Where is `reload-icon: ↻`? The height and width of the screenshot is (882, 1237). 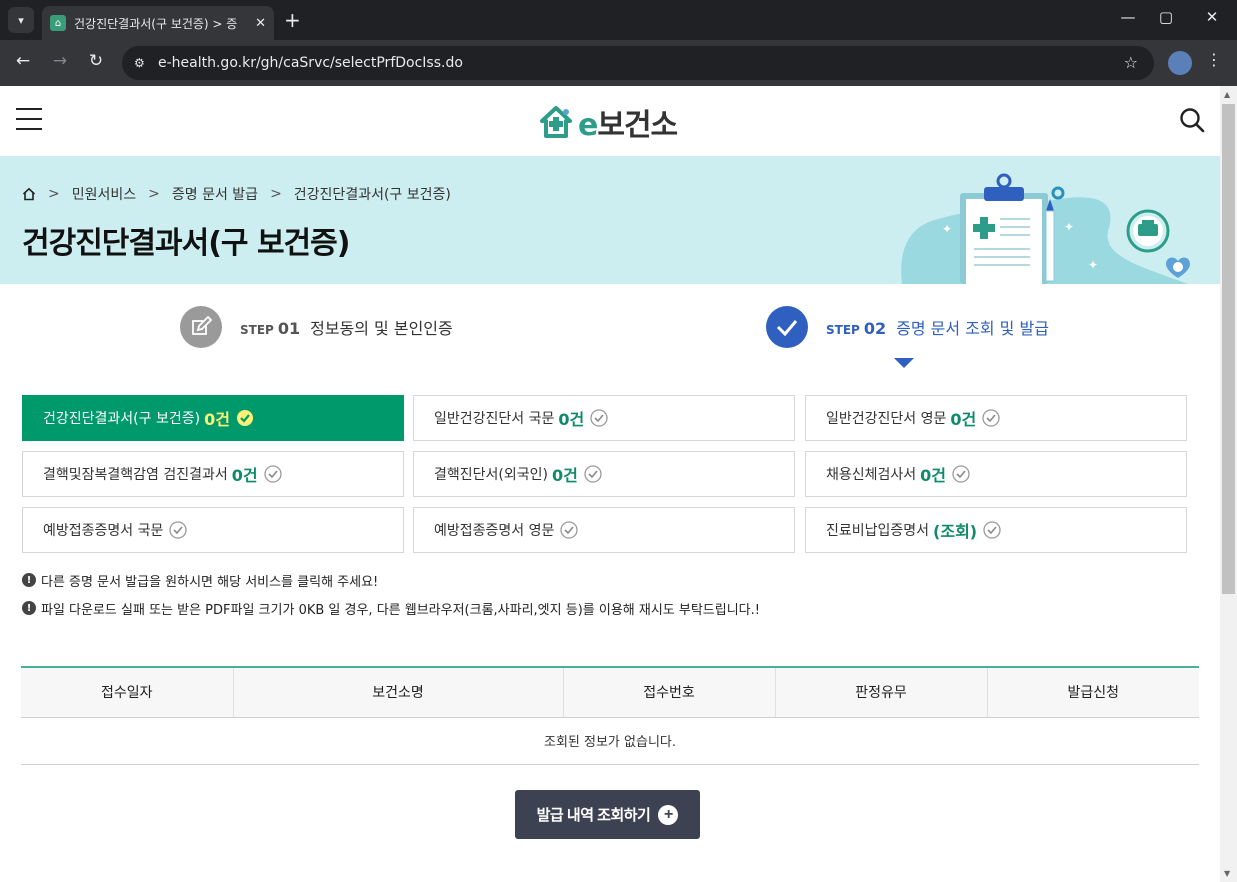
reload-icon: ↻ is located at coordinates (96, 61).